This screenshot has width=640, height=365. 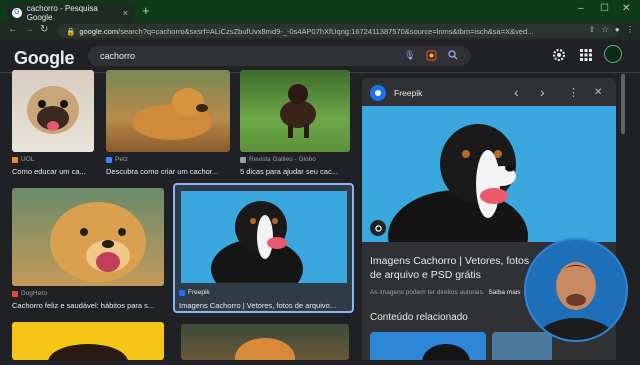 What do you see at coordinates (378, 93) in the screenshot?
I see `freepik-logo-icon` at bounding box center [378, 93].